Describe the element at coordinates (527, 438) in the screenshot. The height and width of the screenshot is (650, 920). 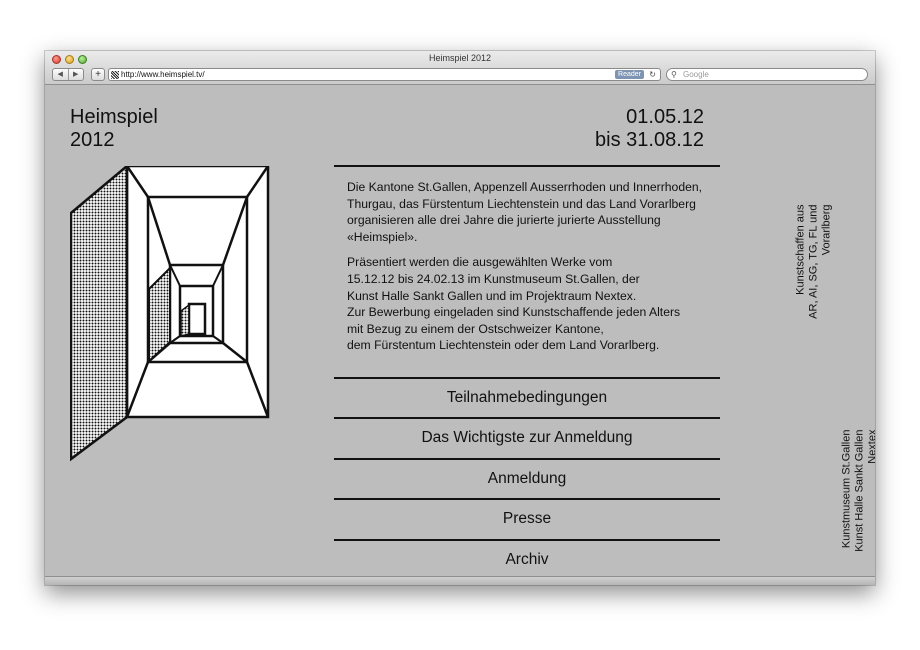
I see `nav-link-wichtigste: Das Wichtigste zur Anmeldung` at that location.